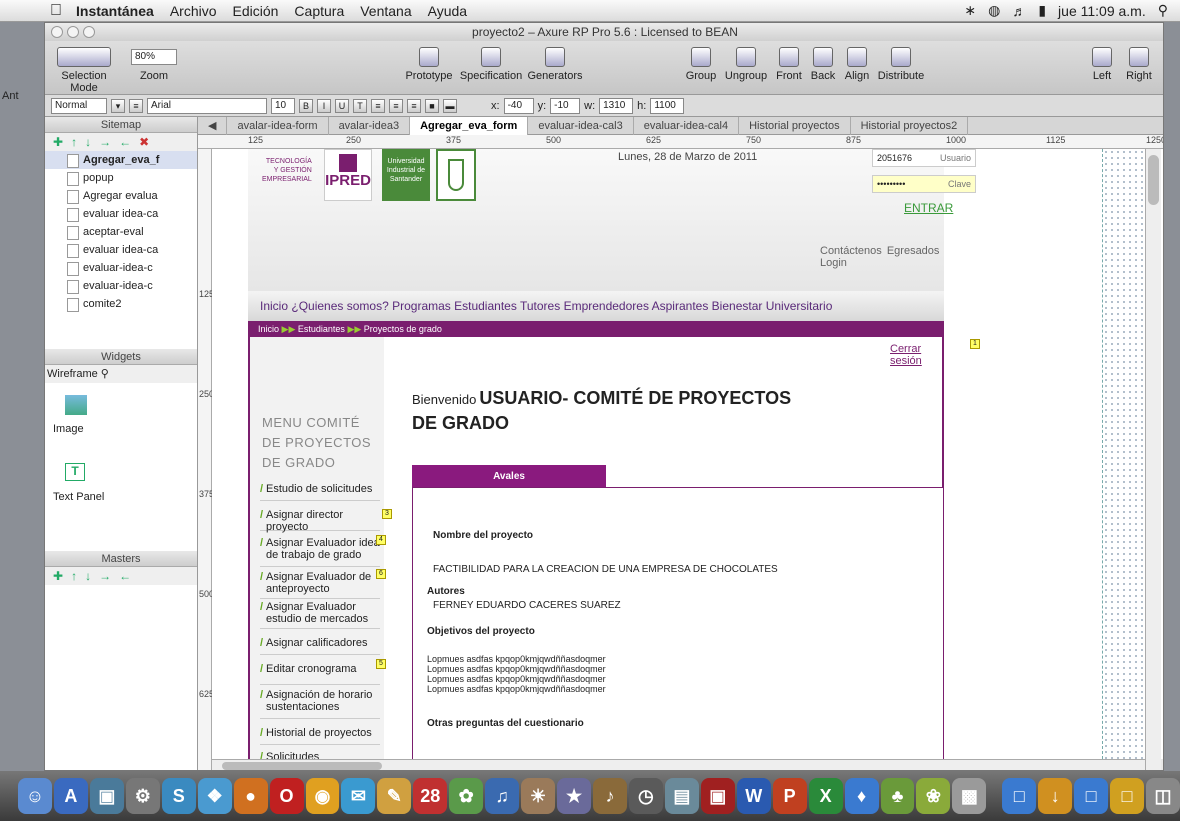 The height and width of the screenshot is (821, 1180). What do you see at coordinates (396, 105) in the screenshot?
I see `align-center-icon: ≡` at bounding box center [396, 105].